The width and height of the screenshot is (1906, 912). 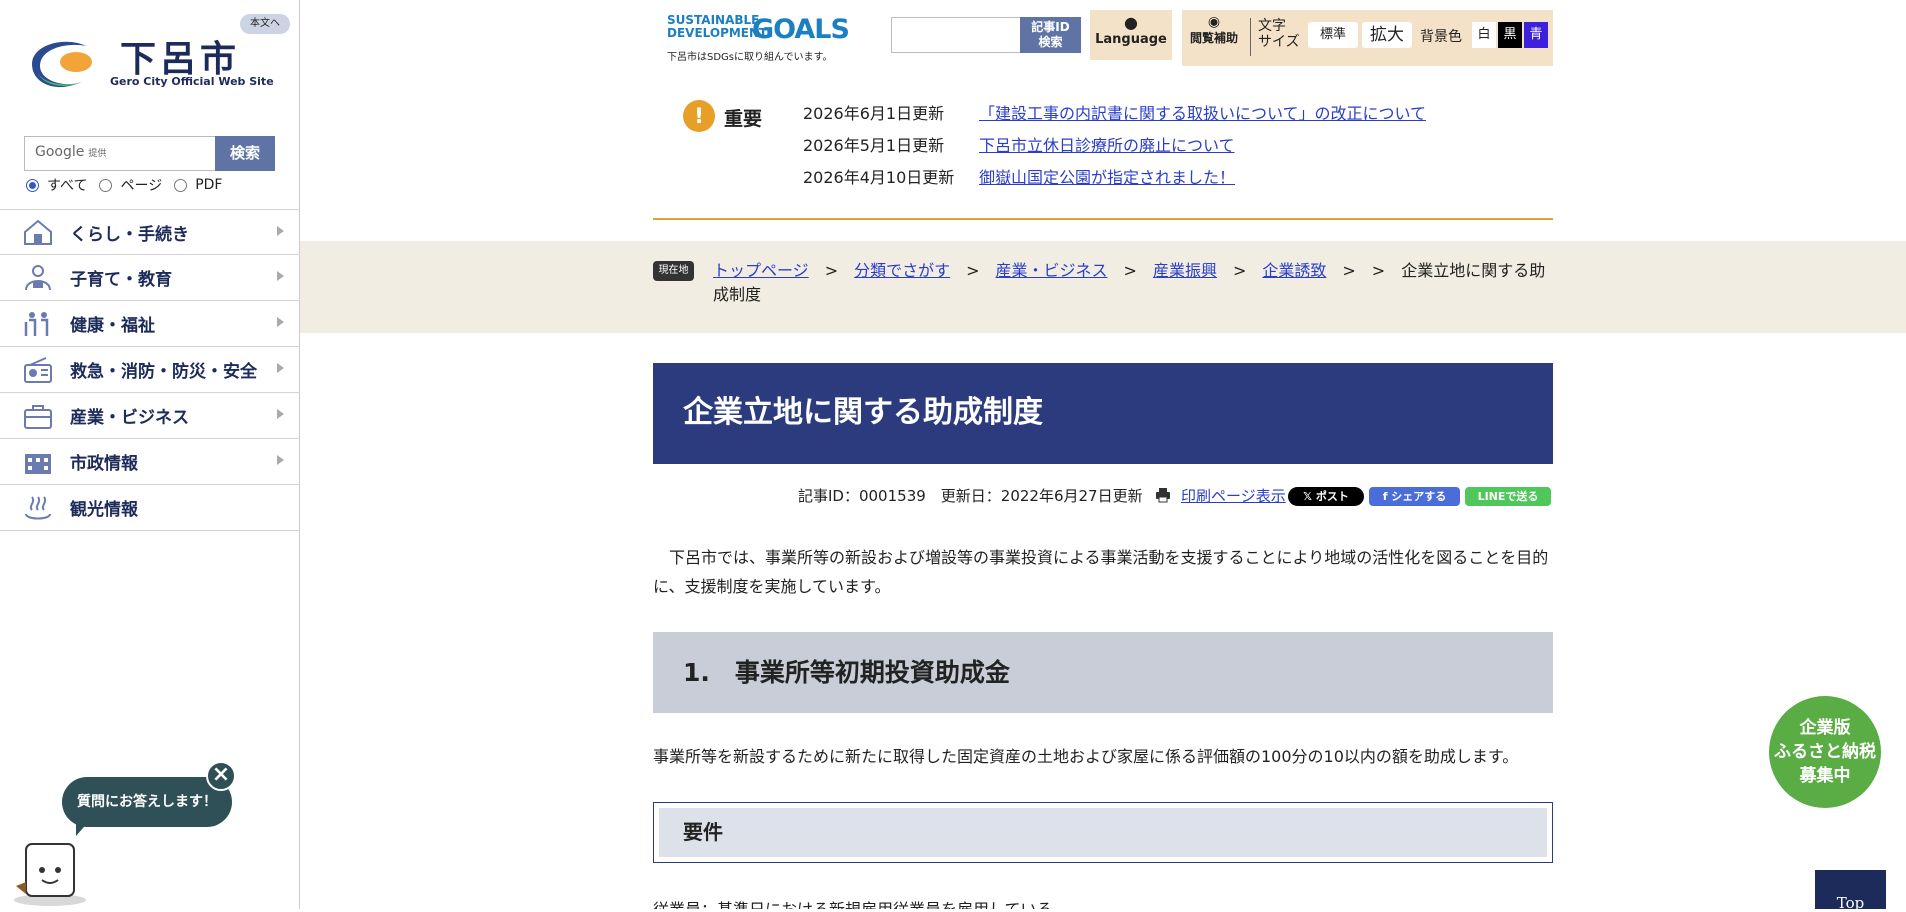 What do you see at coordinates (1414, 496) in the screenshot?
I see `share-facebook-button: f シェアする` at bounding box center [1414, 496].